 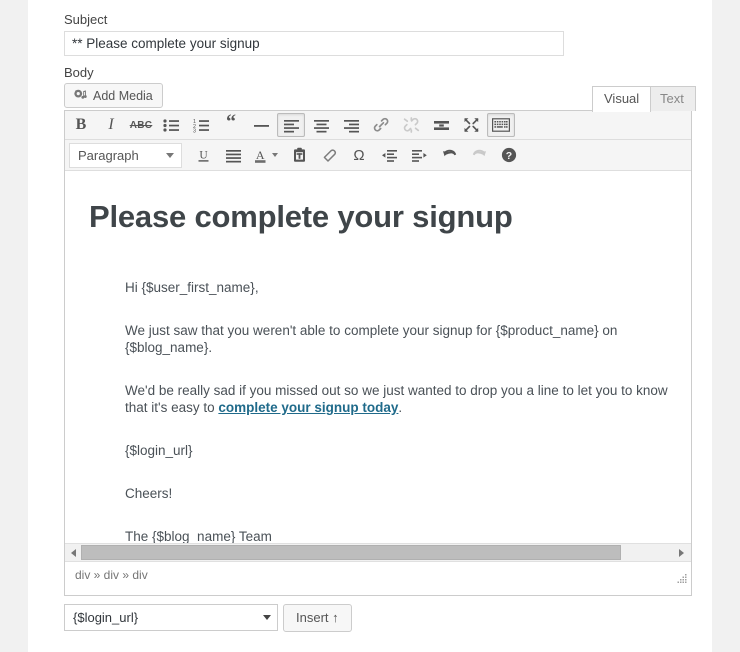 What do you see at coordinates (299, 155) in the screenshot?
I see `paste-as-text-button` at bounding box center [299, 155].